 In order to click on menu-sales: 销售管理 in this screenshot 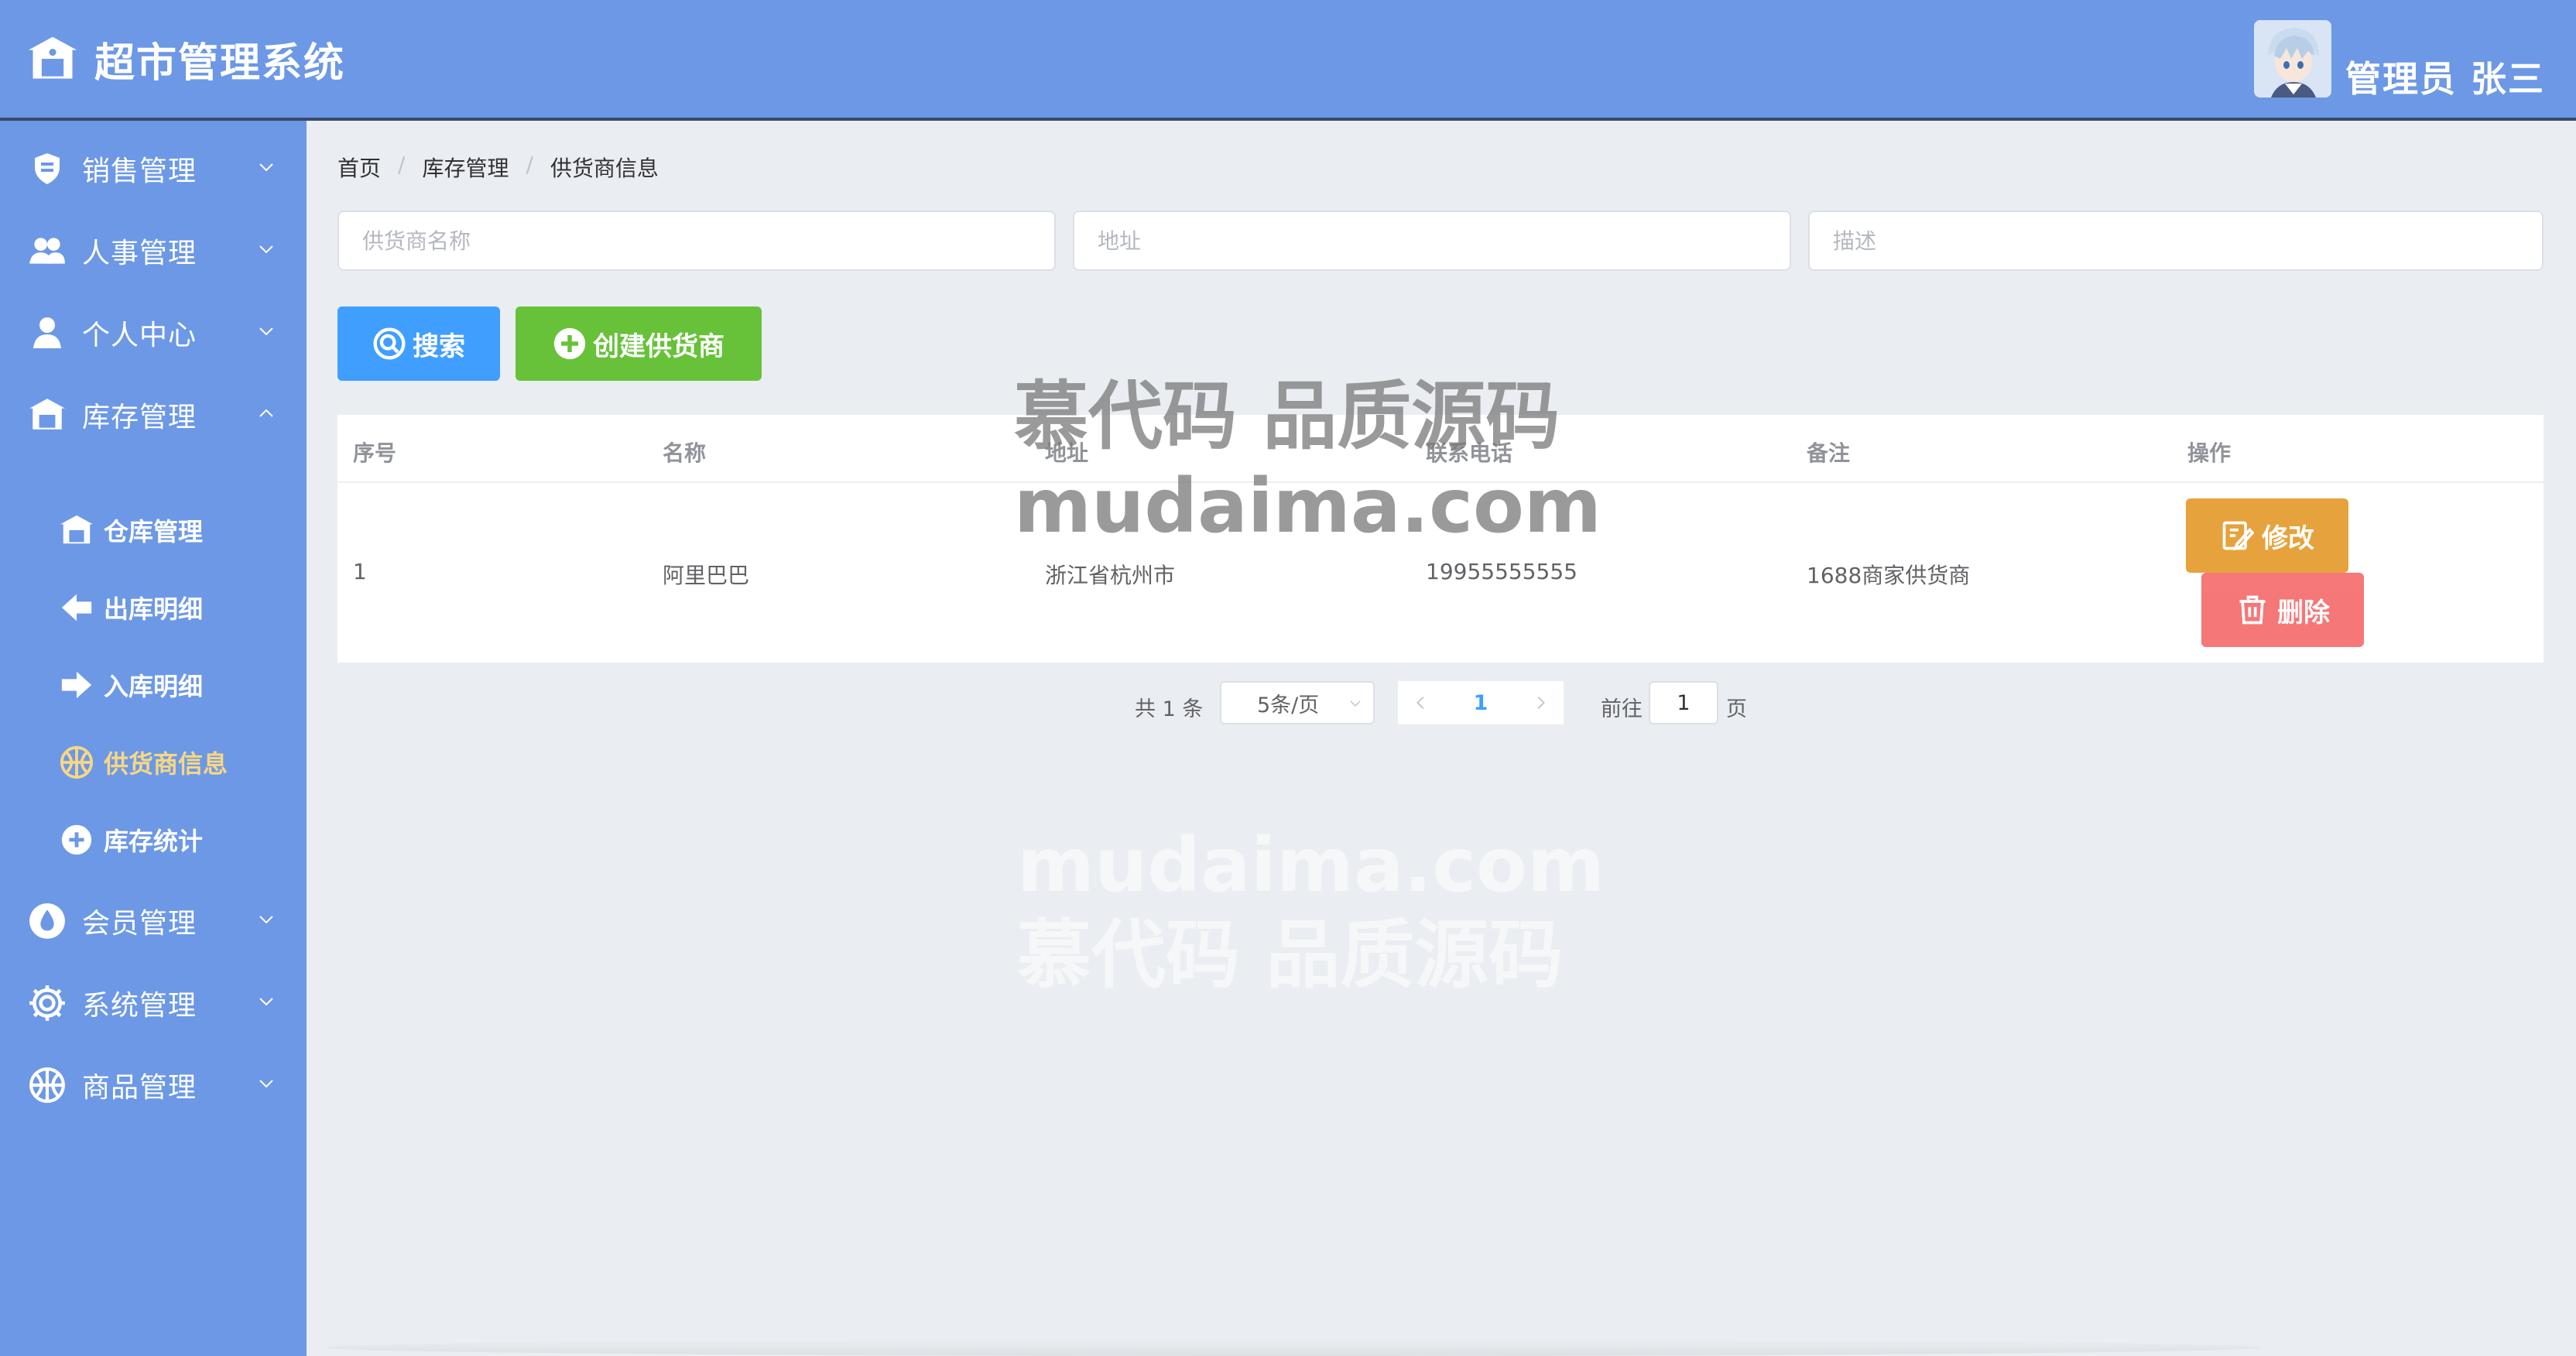, I will do `click(153, 168)`.